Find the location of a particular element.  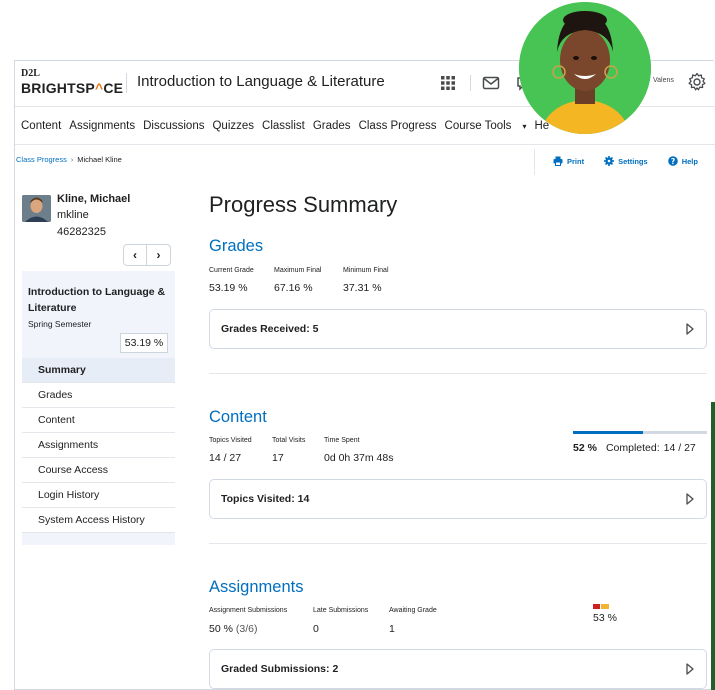

student-photo-icon is located at coordinates (36, 208).